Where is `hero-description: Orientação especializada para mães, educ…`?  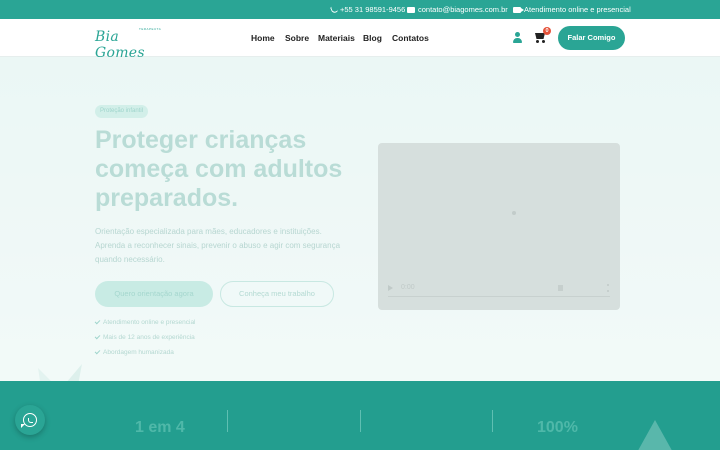
hero-description: Orientação especializada para mães, educ… is located at coordinates (218, 245).